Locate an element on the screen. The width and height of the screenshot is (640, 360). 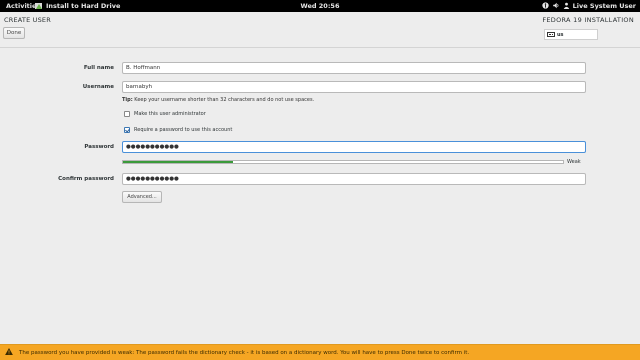
system-menu: Live System User is located at coordinates (588, 6).